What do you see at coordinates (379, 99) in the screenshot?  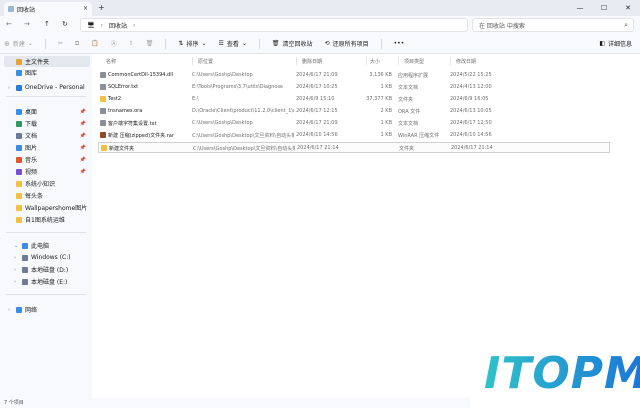 I see `cell-size: 37,377 KB` at bounding box center [379, 99].